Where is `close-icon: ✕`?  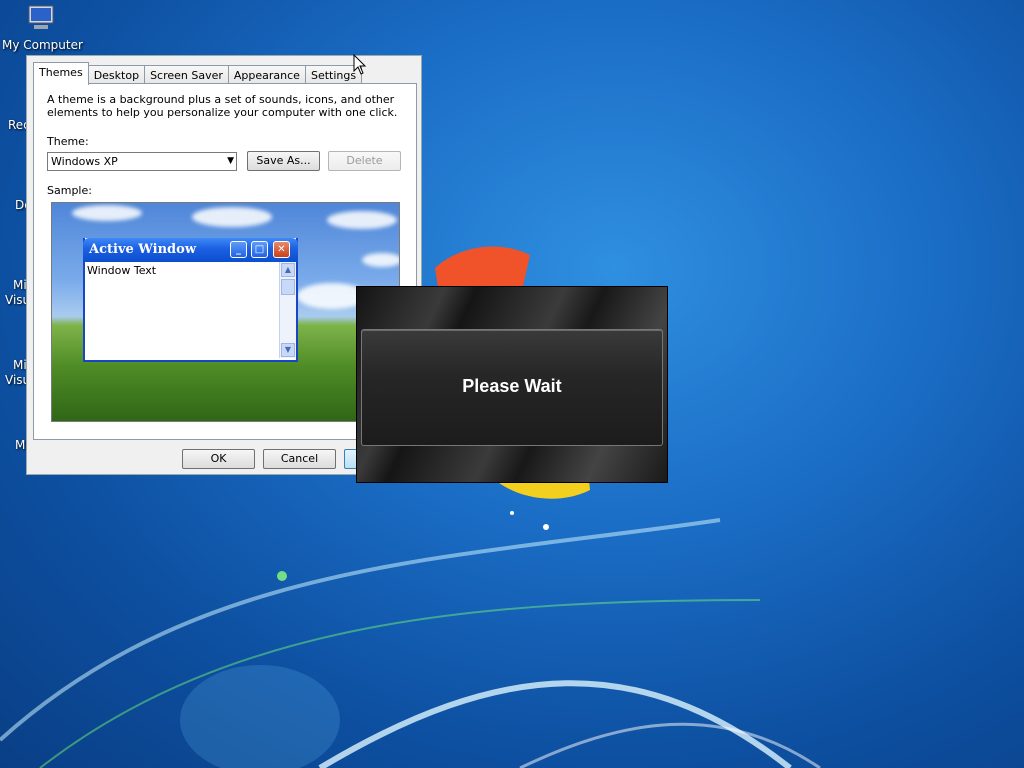 close-icon: ✕ is located at coordinates (281, 249).